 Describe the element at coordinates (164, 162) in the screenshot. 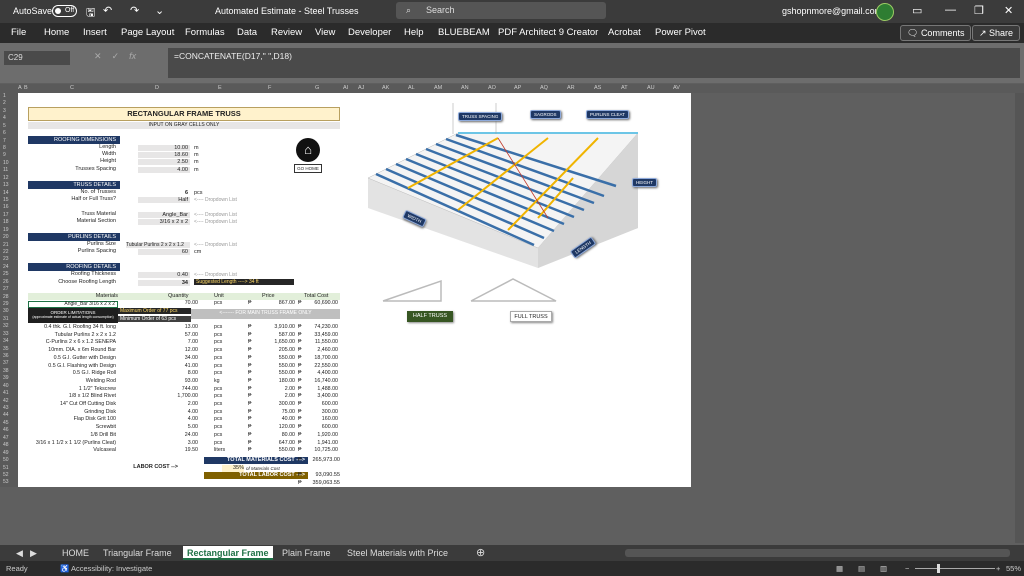

I see `height-input: 2.50` at that location.